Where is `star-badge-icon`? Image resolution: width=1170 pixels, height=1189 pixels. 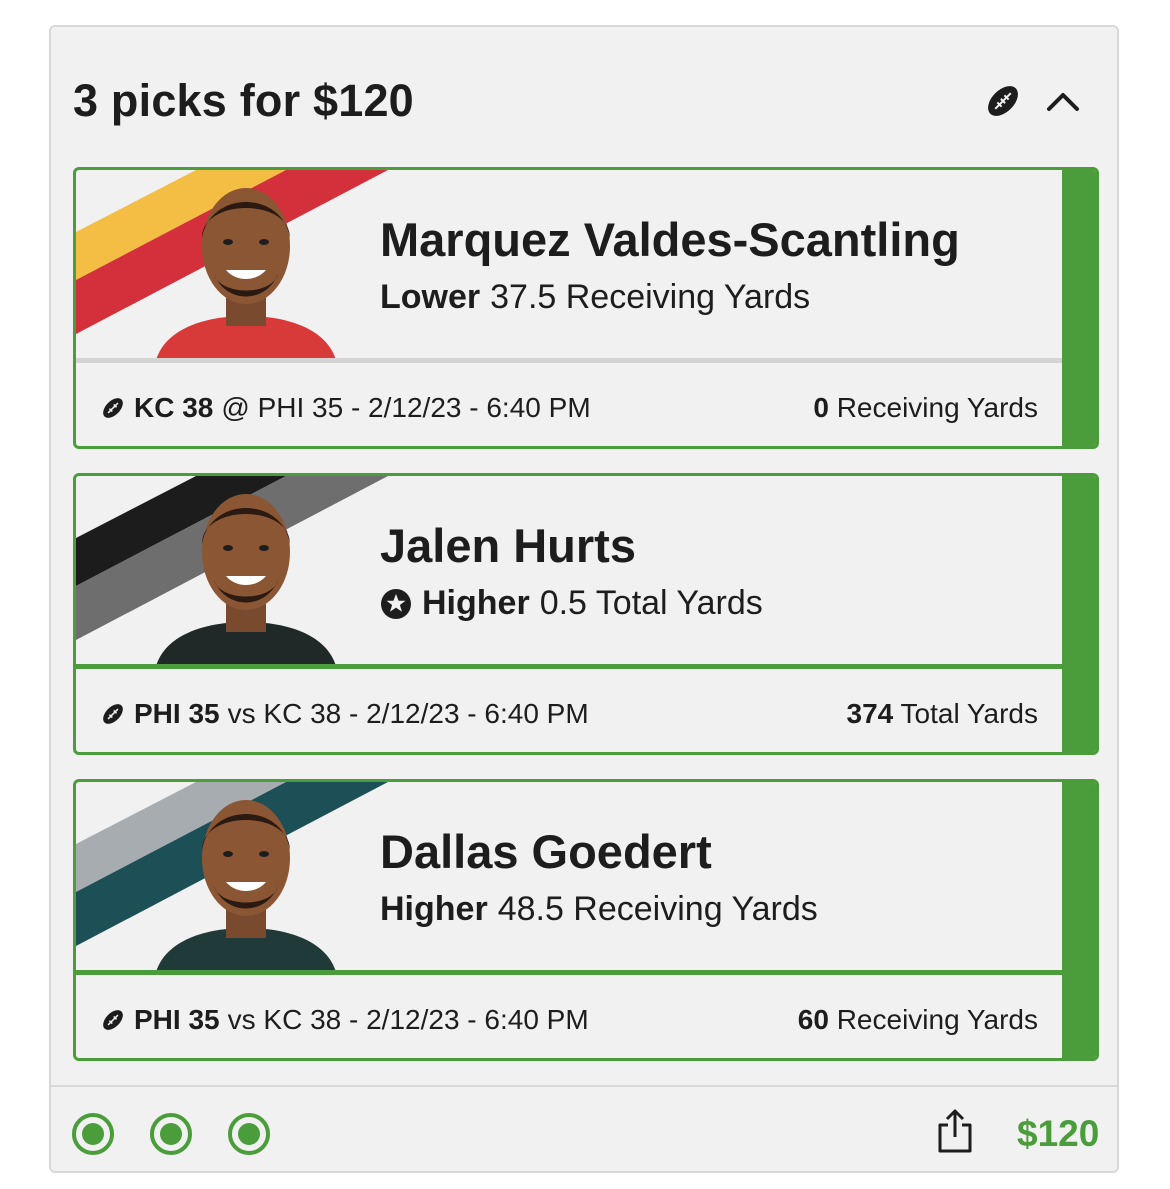 star-badge-icon is located at coordinates (396, 603).